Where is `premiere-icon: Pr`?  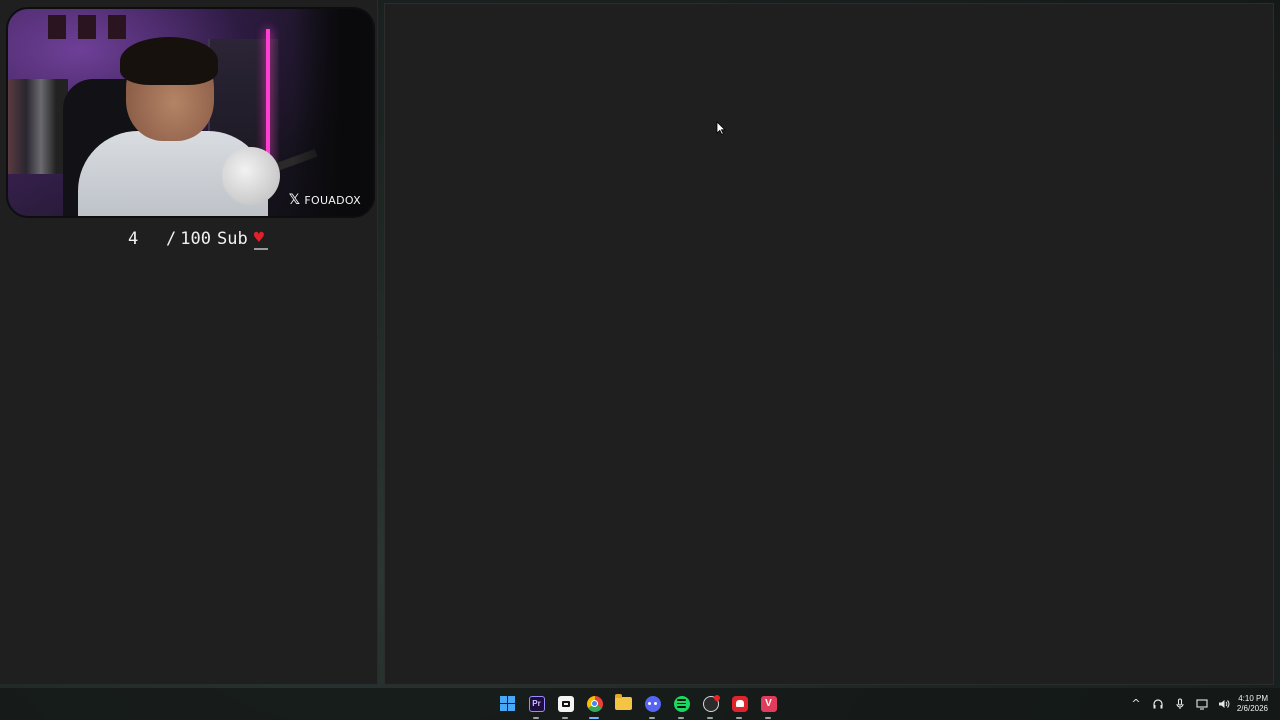 premiere-icon: Pr is located at coordinates (536, 703).